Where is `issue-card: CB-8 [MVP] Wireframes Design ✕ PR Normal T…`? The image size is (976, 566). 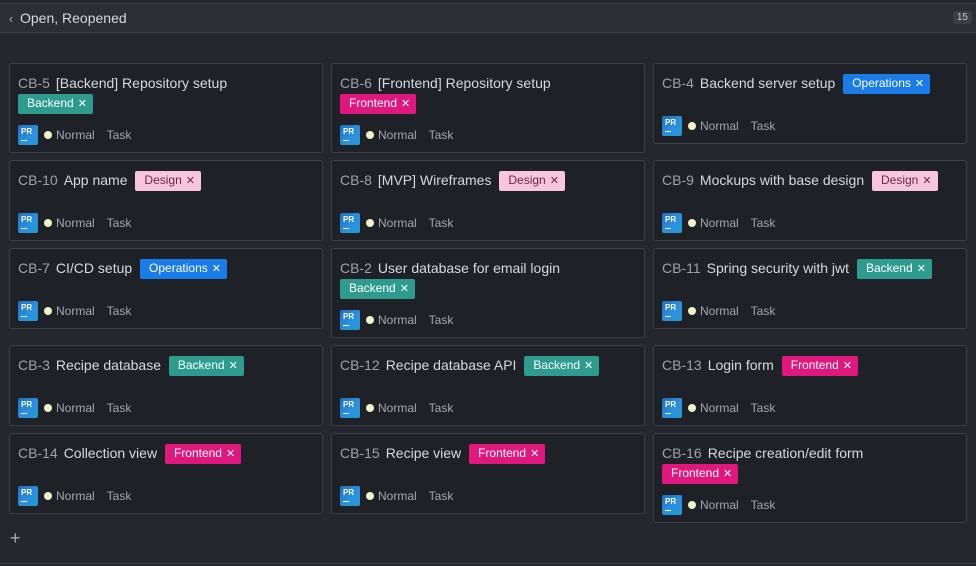 issue-card: CB-8 [MVP] Wireframes Design ✕ PR Normal T… is located at coordinates (488, 200).